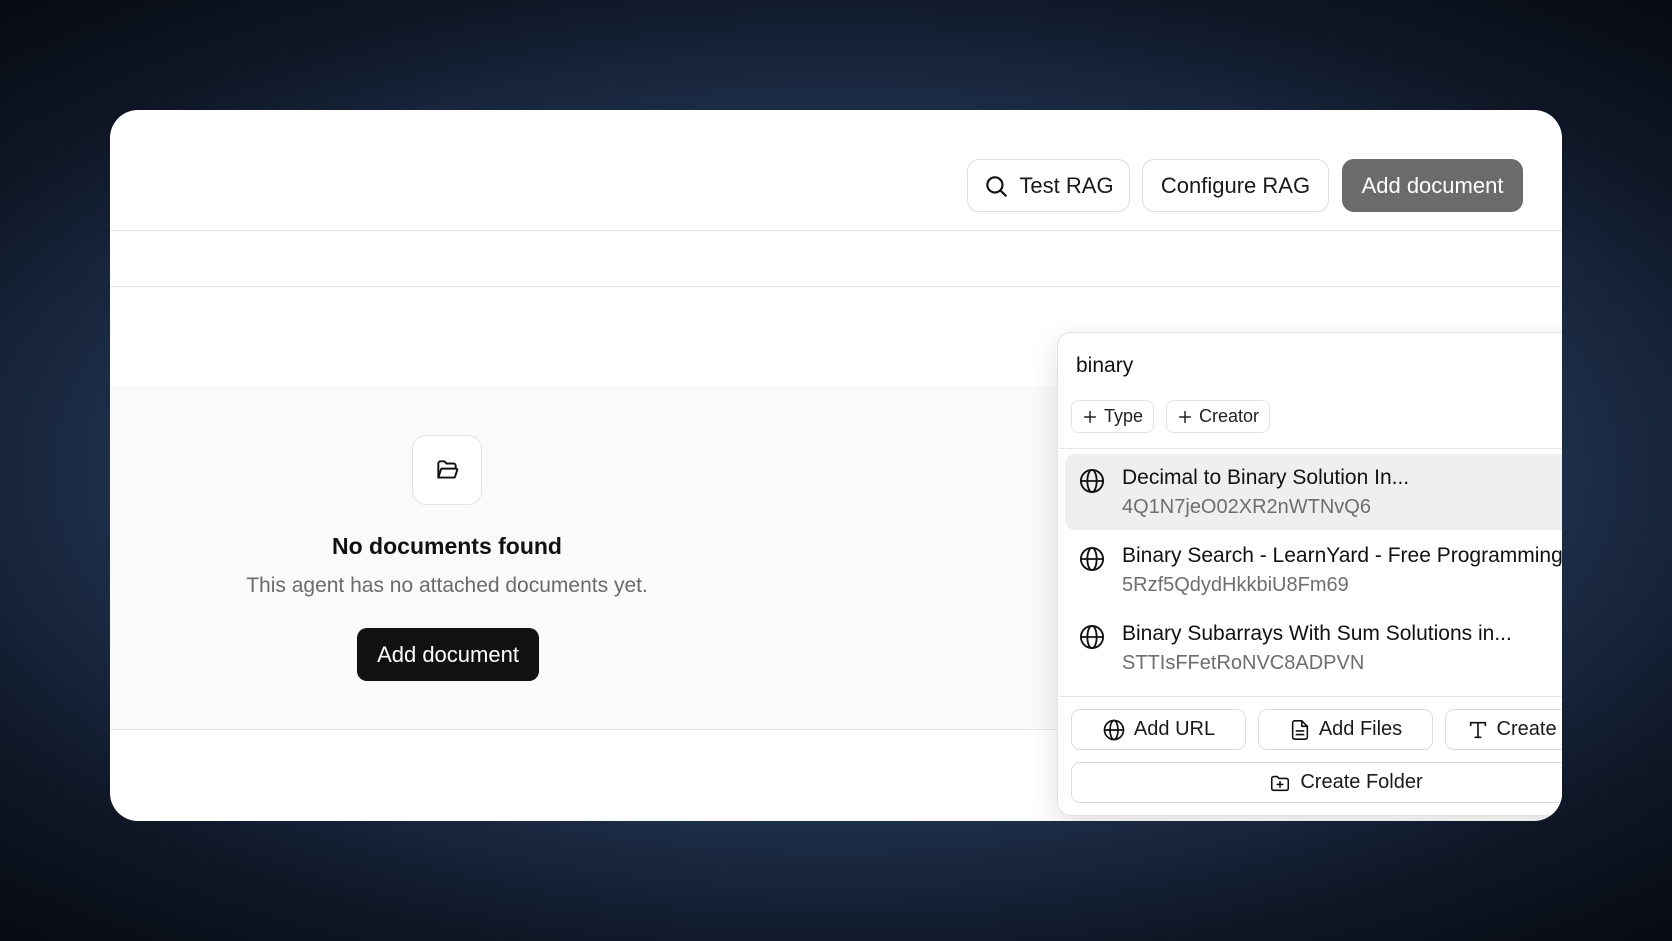  Describe the element at coordinates (996, 186) in the screenshot. I see `search-icon` at that location.